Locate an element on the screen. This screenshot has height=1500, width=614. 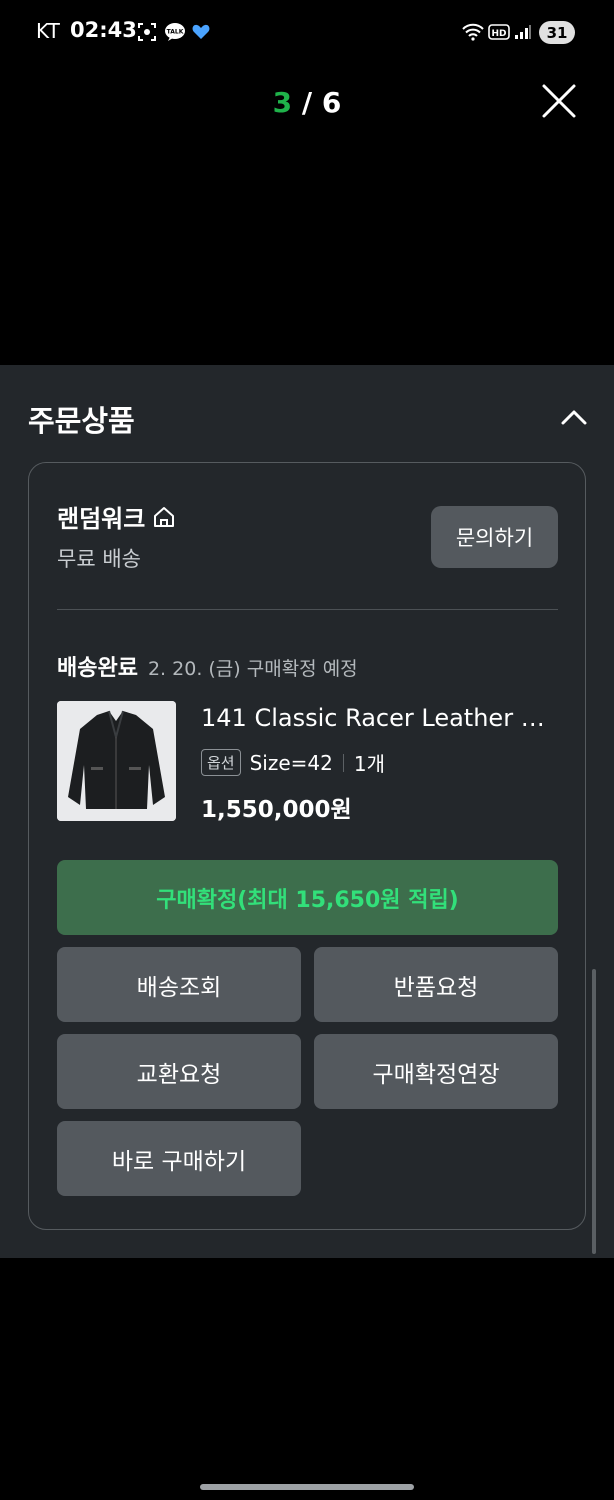
product-thumbnail is located at coordinates (116, 761).